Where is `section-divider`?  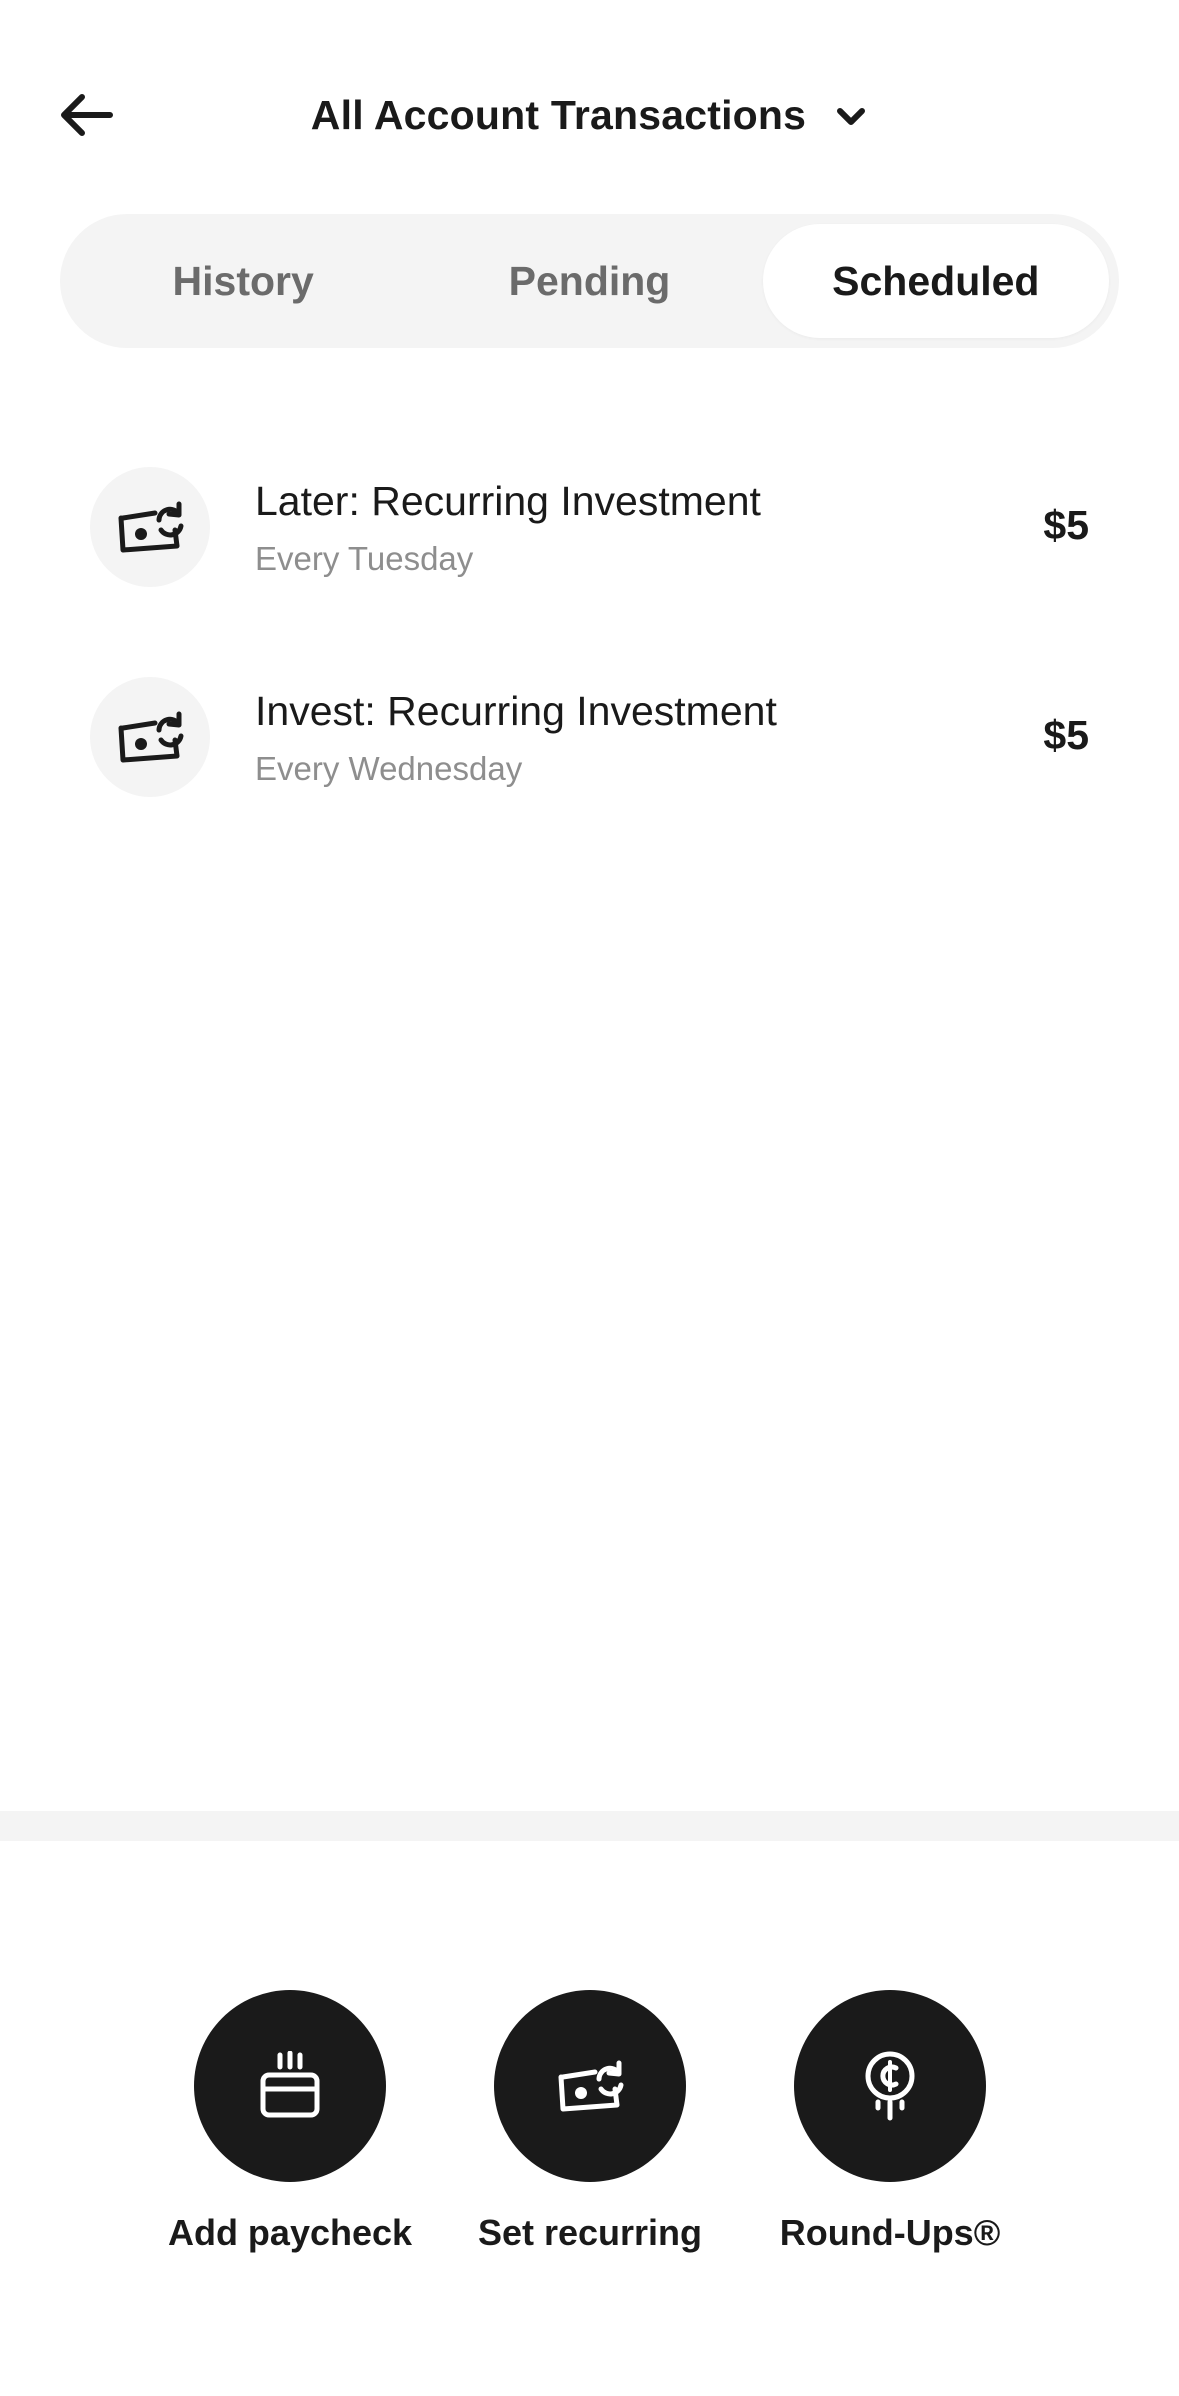
section-divider is located at coordinates (589, 1826).